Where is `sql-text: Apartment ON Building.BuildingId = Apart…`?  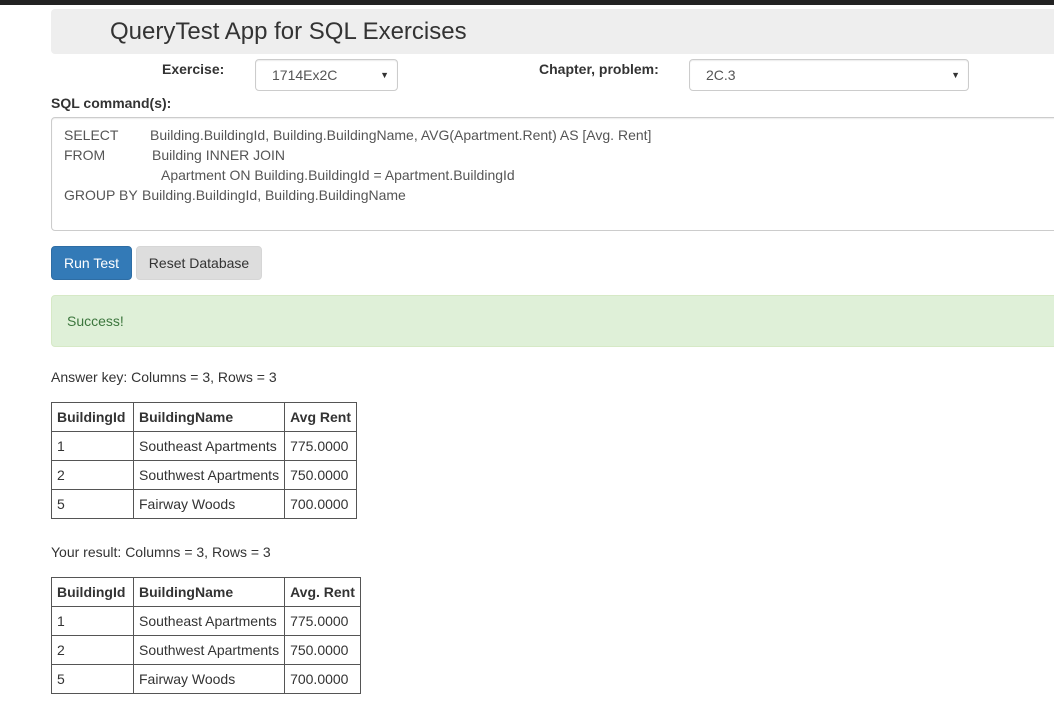
sql-text: Apartment ON Building.BuildingId = Apart… is located at coordinates (338, 175).